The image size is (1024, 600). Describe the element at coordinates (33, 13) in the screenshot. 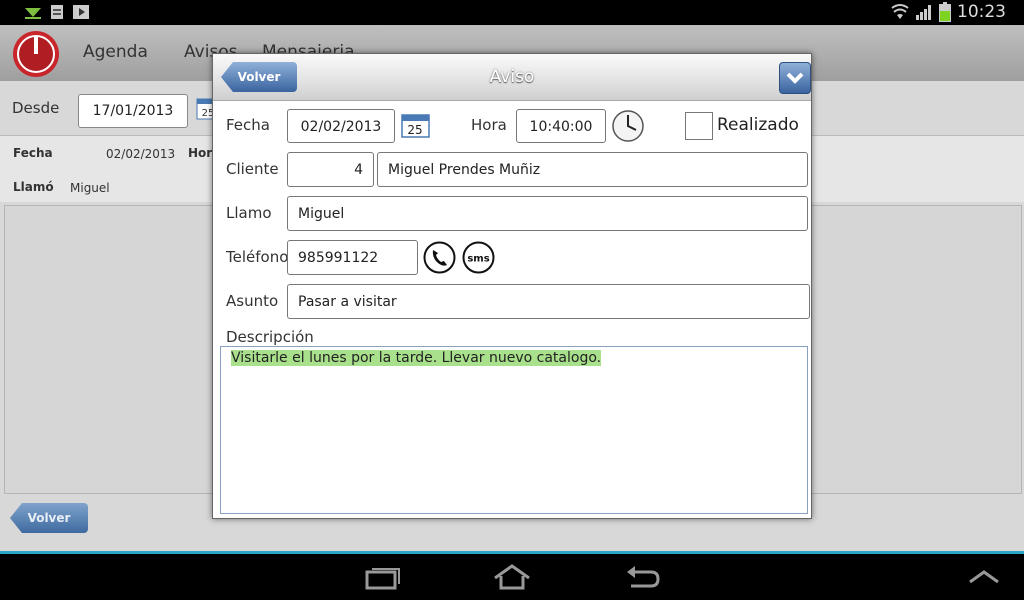

I see `download-notification-icon` at that location.